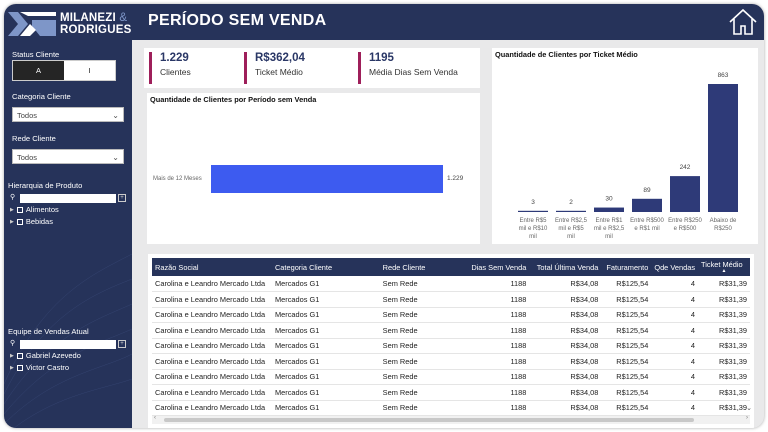 This screenshot has width=768, height=432. I want to click on data-label: 863, so click(723, 75).